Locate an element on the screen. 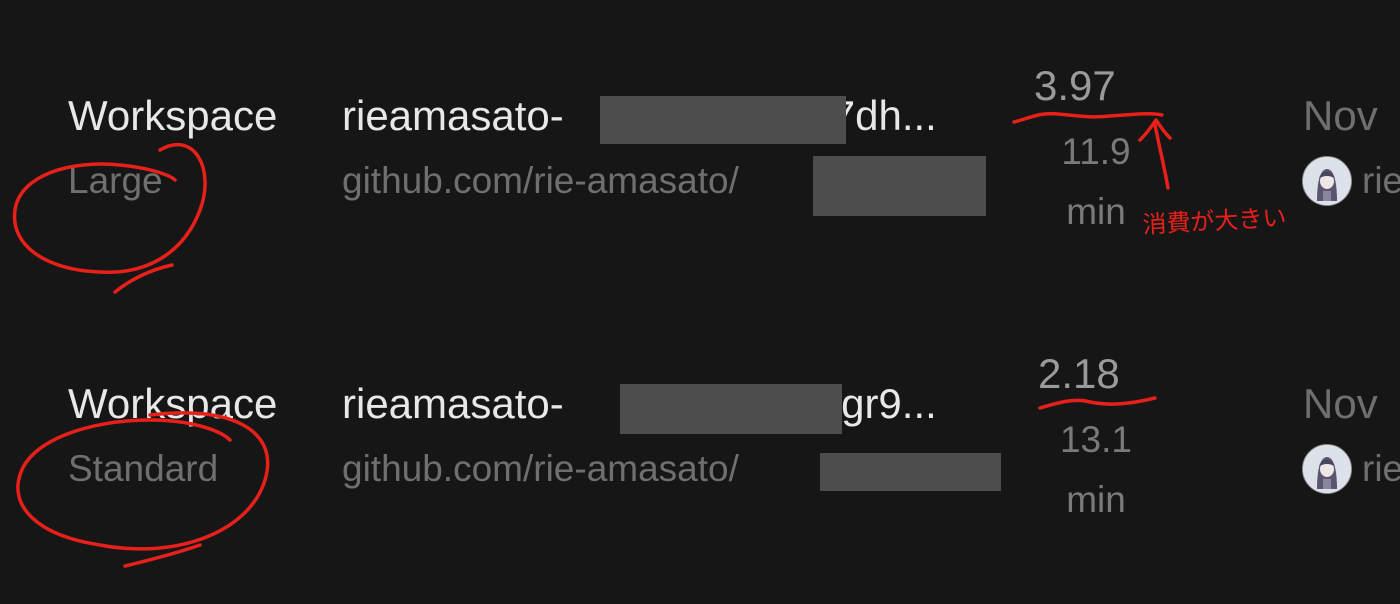 This screenshot has width=1400, height=604. machine-size: Large is located at coordinates (115, 180).